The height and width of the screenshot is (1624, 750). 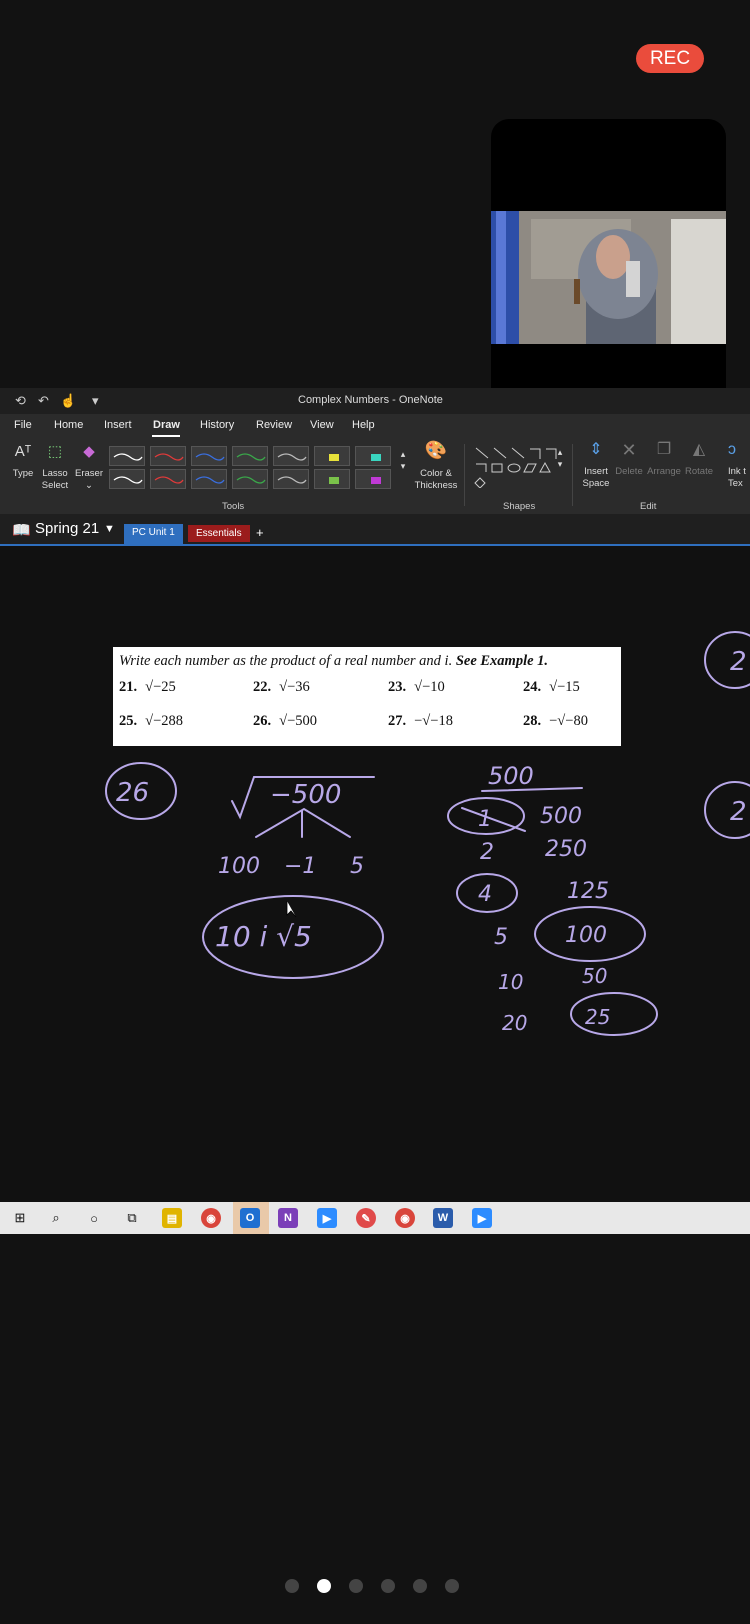 What do you see at coordinates (443, 1218) in the screenshot?
I see `word-icon: W` at bounding box center [443, 1218].